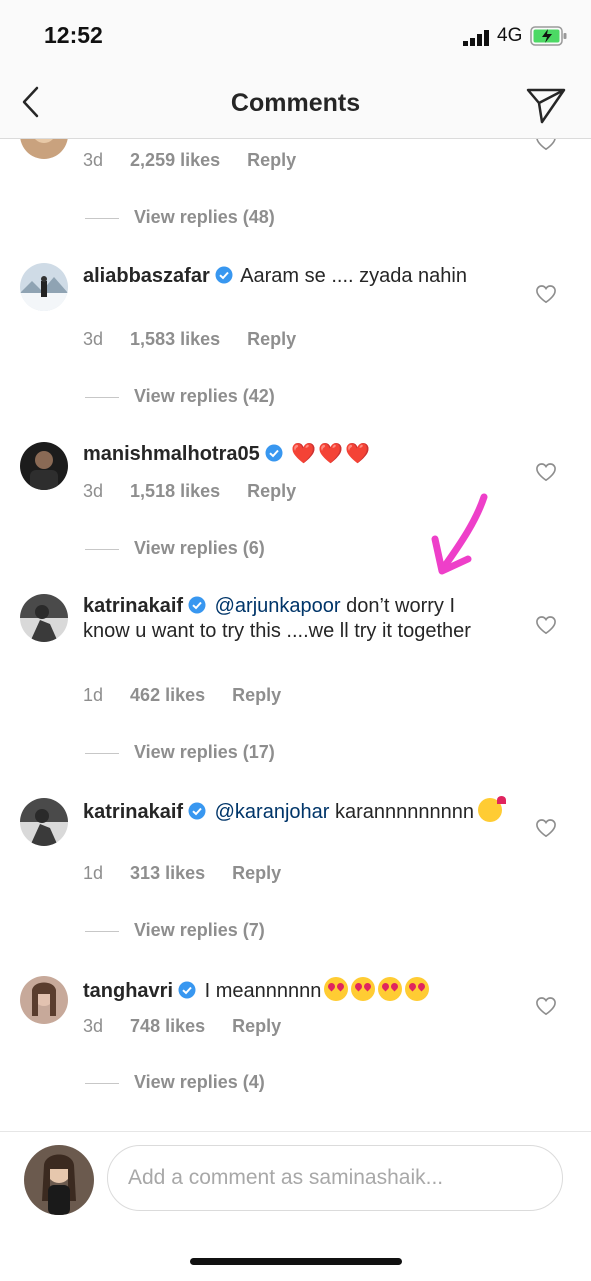 The height and width of the screenshot is (1281, 591). Describe the element at coordinates (335, 1178) in the screenshot. I see `add-comment-input` at that location.